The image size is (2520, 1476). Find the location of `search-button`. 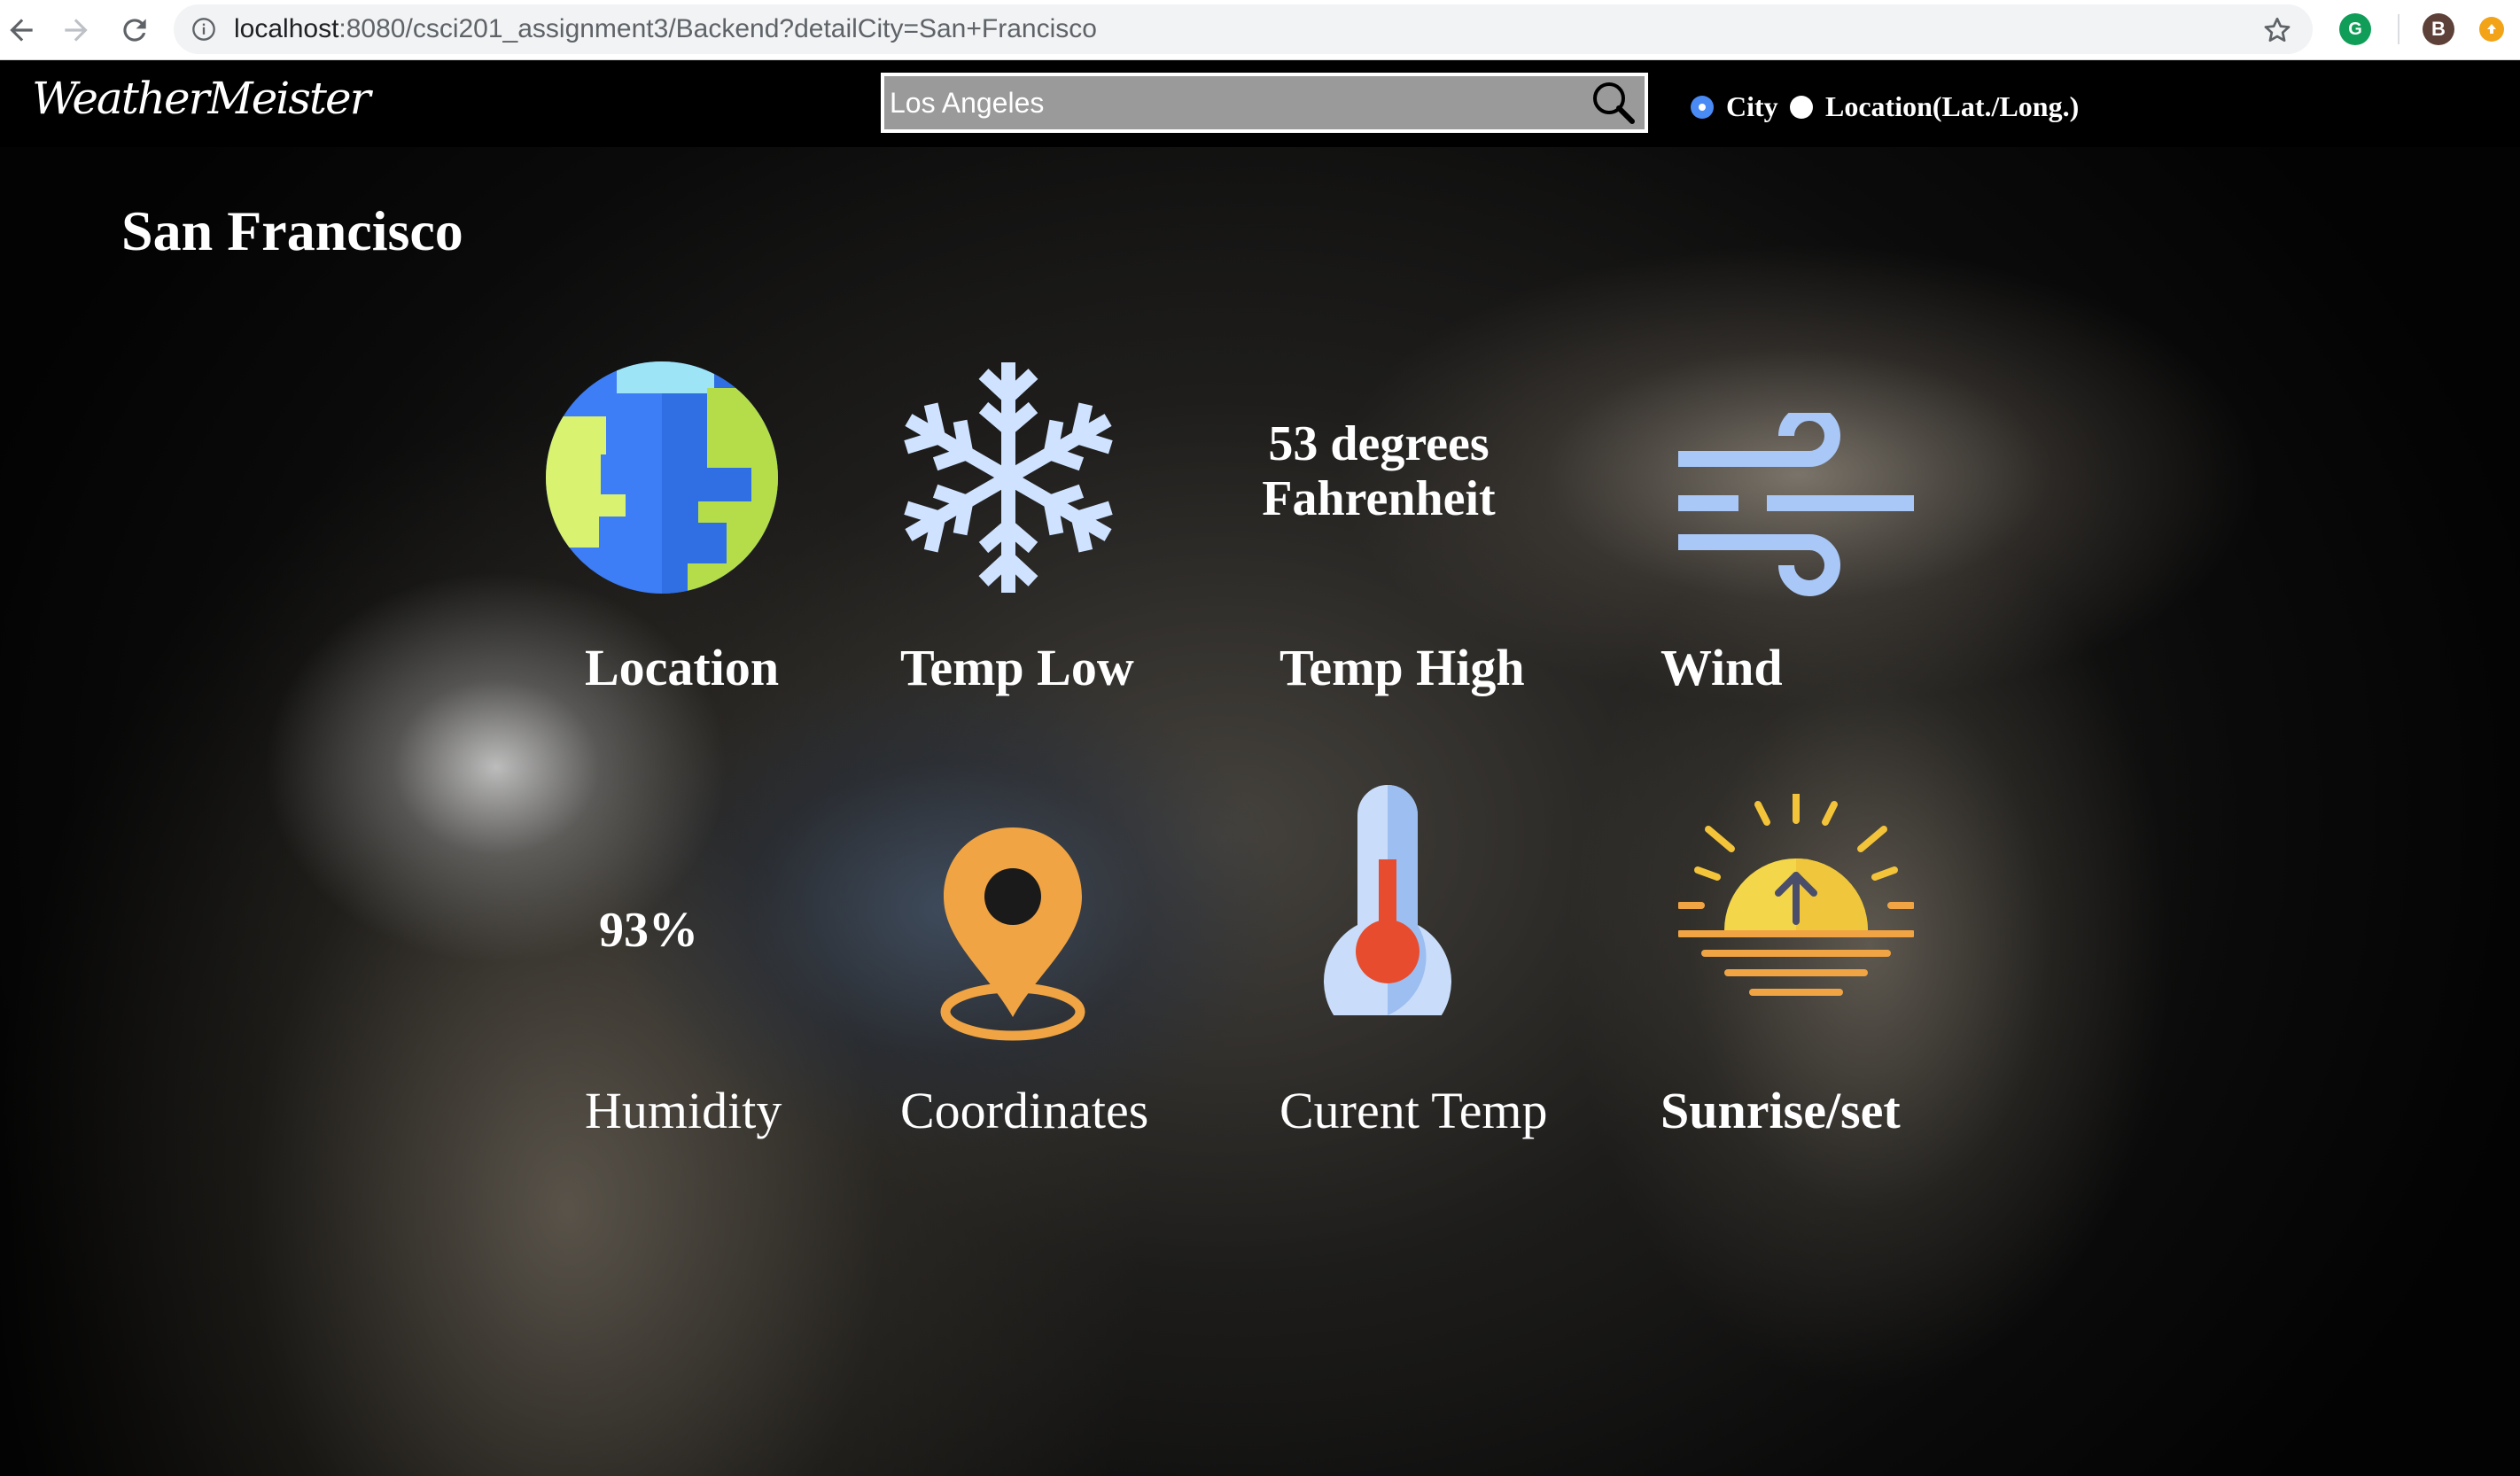

search-button is located at coordinates (1613, 103).